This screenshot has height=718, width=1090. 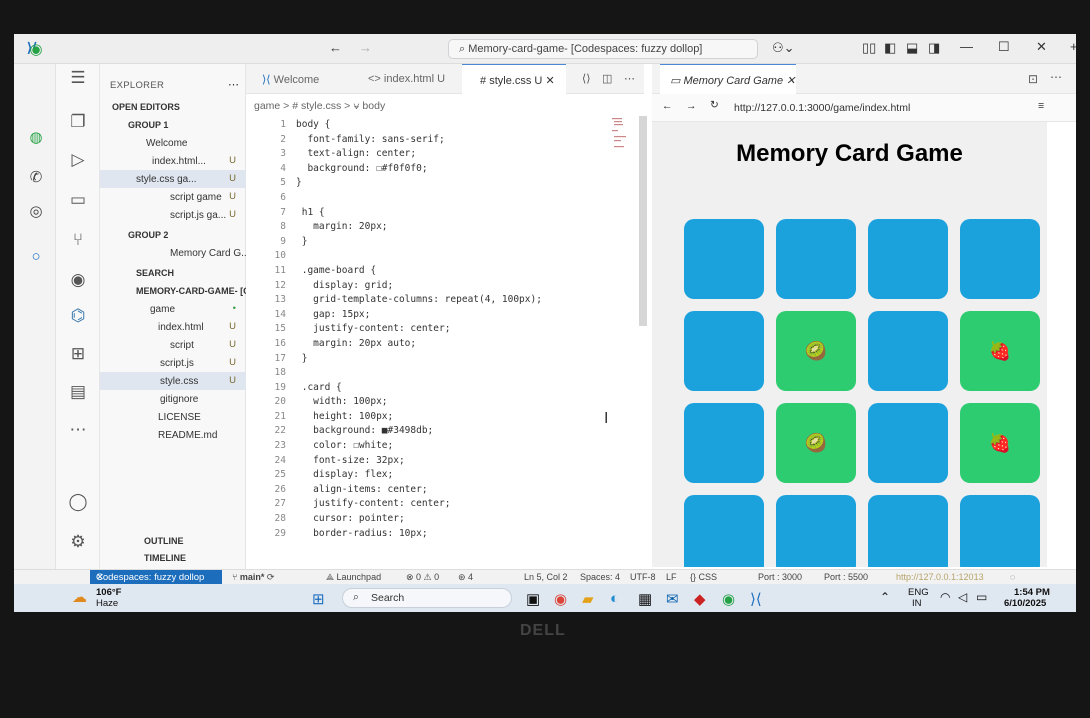 I want to click on code-line: border-radius: 10px;, so click(x=461, y=534).